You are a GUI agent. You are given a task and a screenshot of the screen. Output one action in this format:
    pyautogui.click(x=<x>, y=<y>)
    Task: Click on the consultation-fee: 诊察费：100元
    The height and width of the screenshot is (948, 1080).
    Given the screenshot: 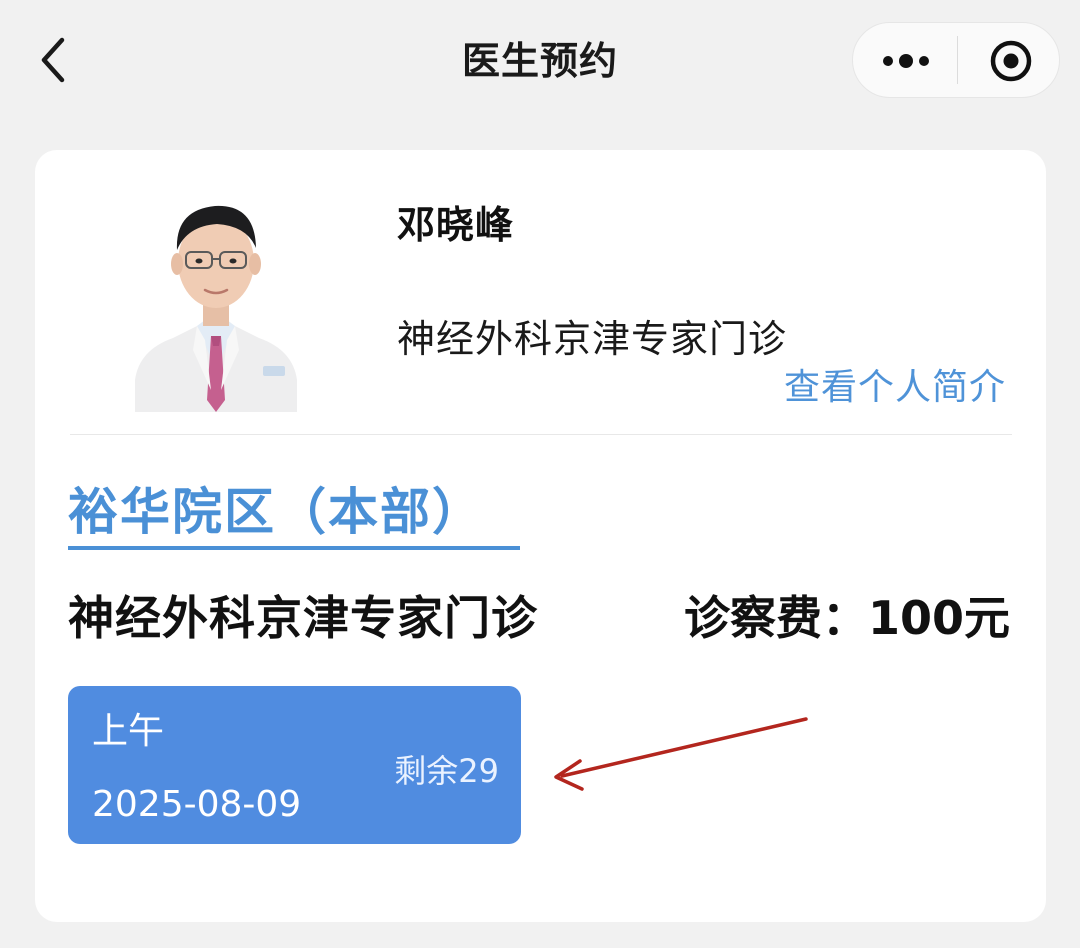 What is the action you would take?
    pyautogui.click(x=846, y=618)
    